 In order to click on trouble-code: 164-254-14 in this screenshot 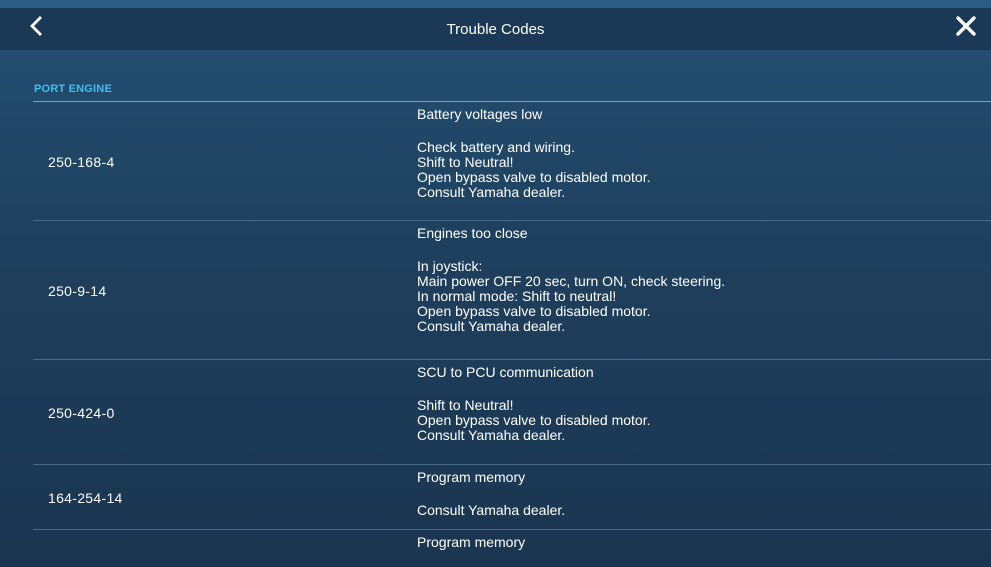, I will do `click(85, 497)`.